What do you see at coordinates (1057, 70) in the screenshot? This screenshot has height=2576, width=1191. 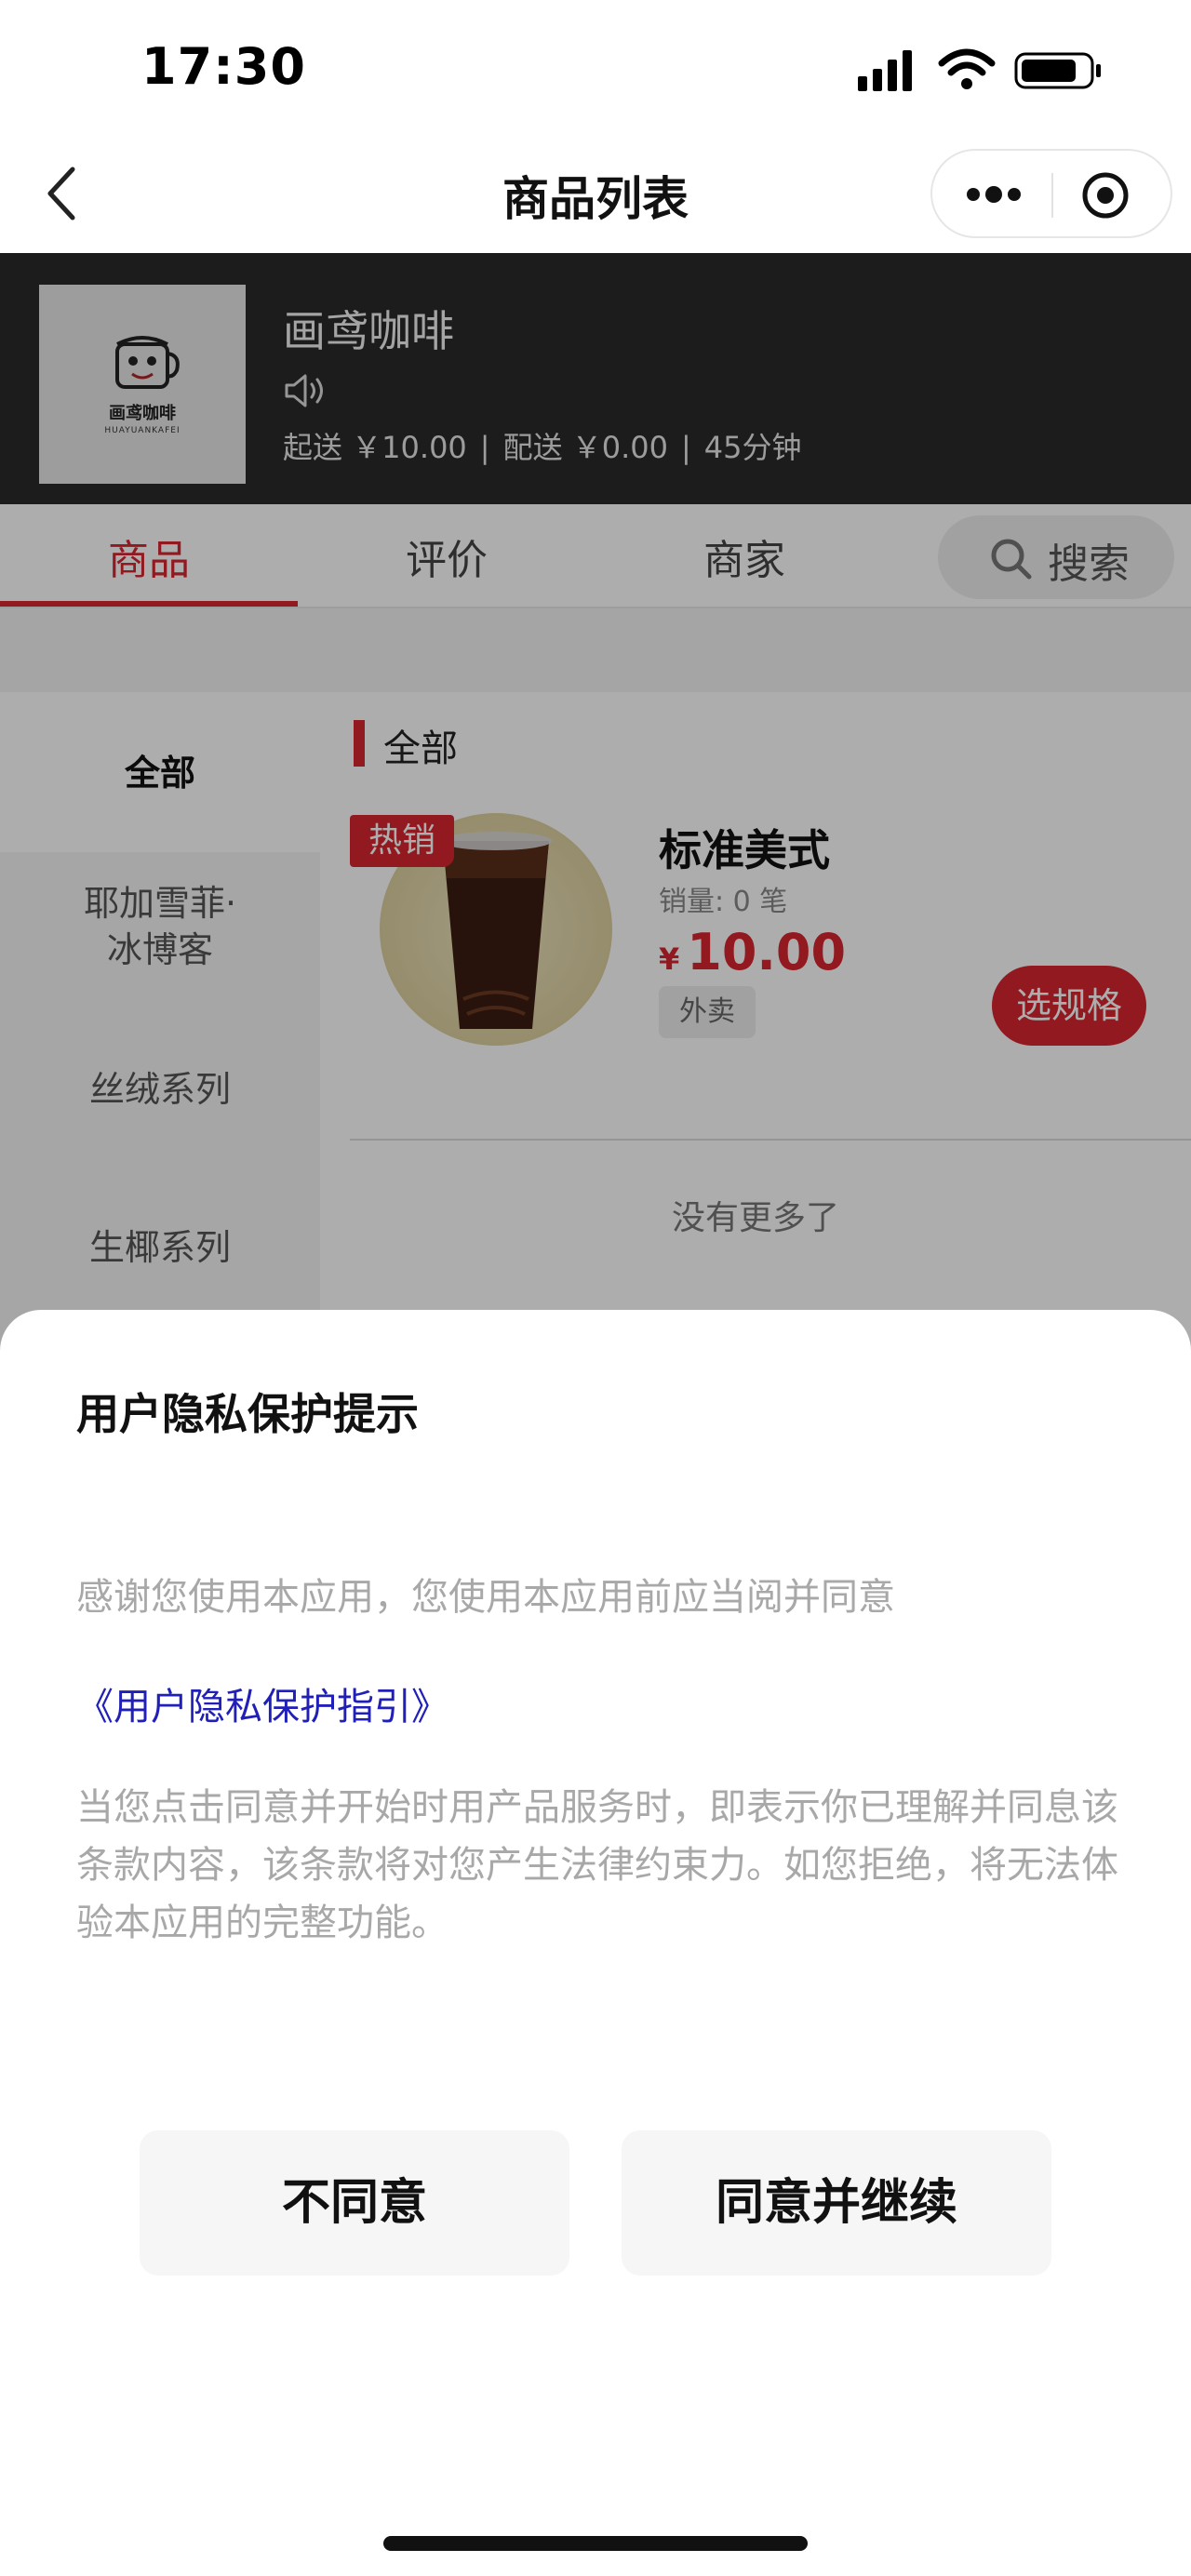 I see `battery-icon` at bounding box center [1057, 70].